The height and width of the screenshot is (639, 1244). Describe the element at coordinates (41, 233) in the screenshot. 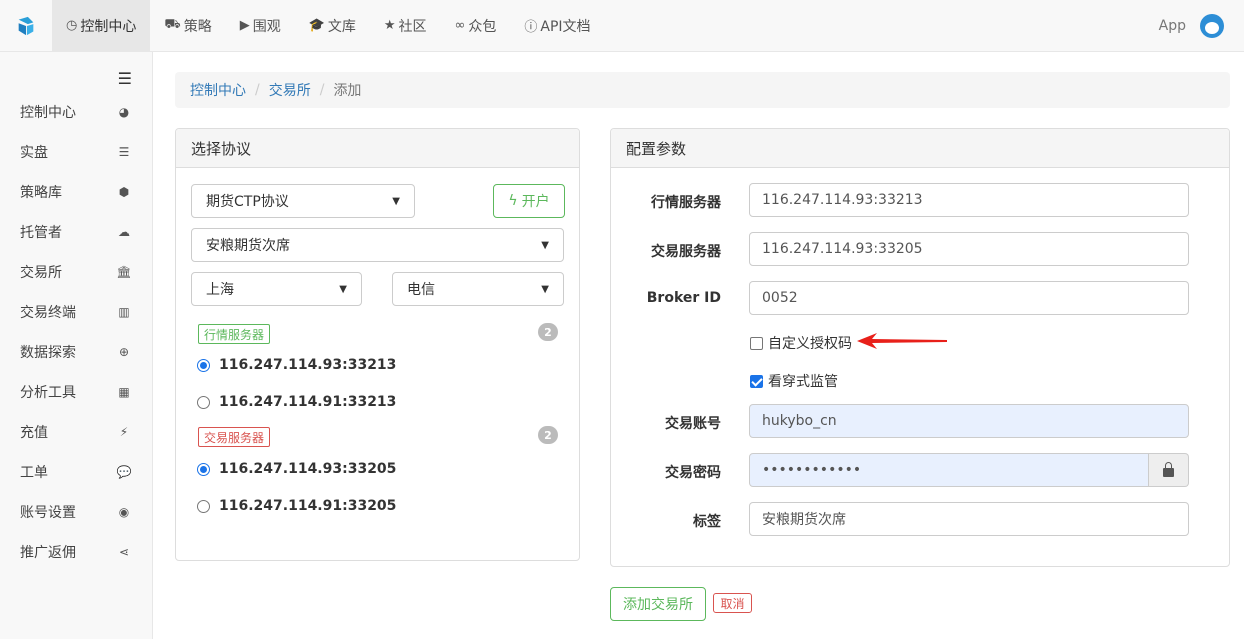

I see `sidebar-item-label: 托管者` at that location.